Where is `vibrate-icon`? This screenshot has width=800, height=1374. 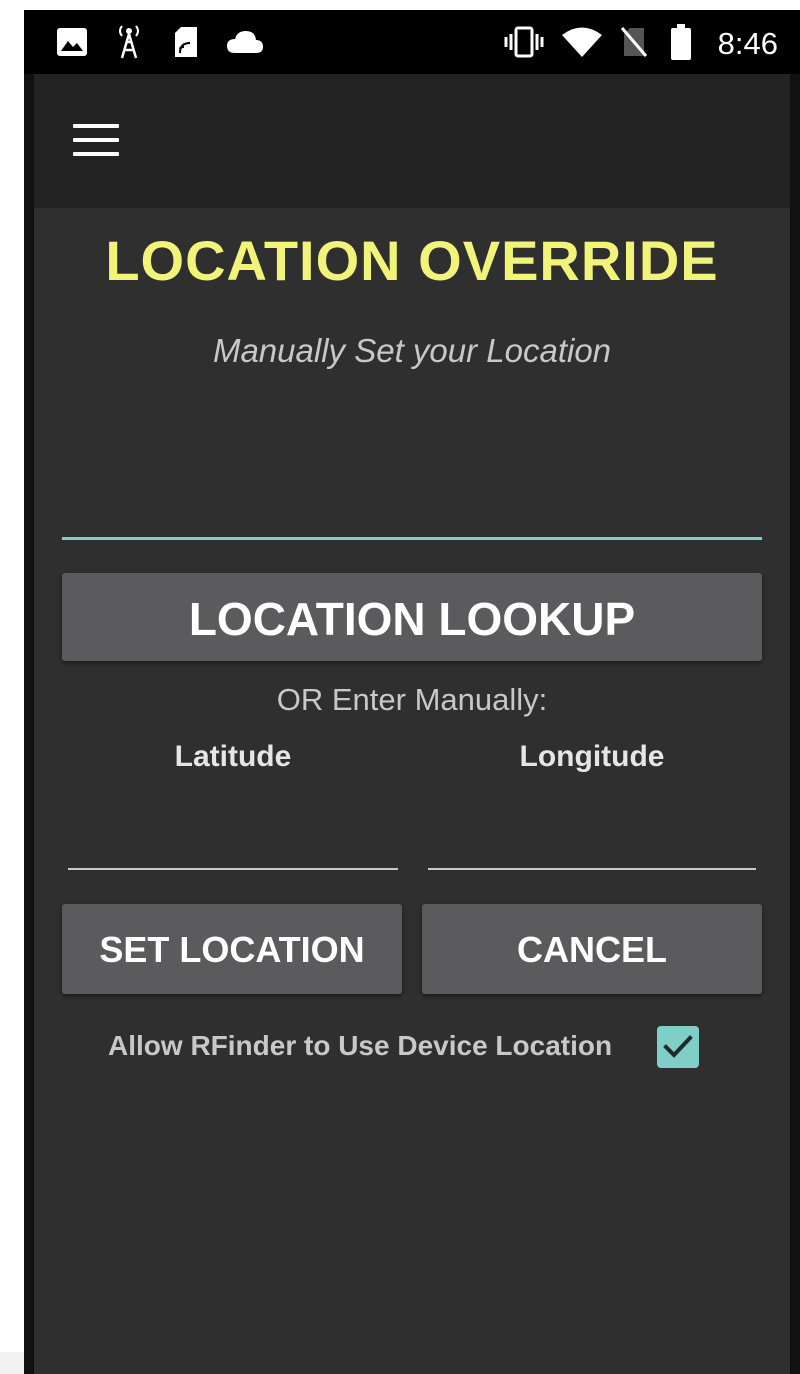 vibrate-icon is located at coordinates (524, 42).